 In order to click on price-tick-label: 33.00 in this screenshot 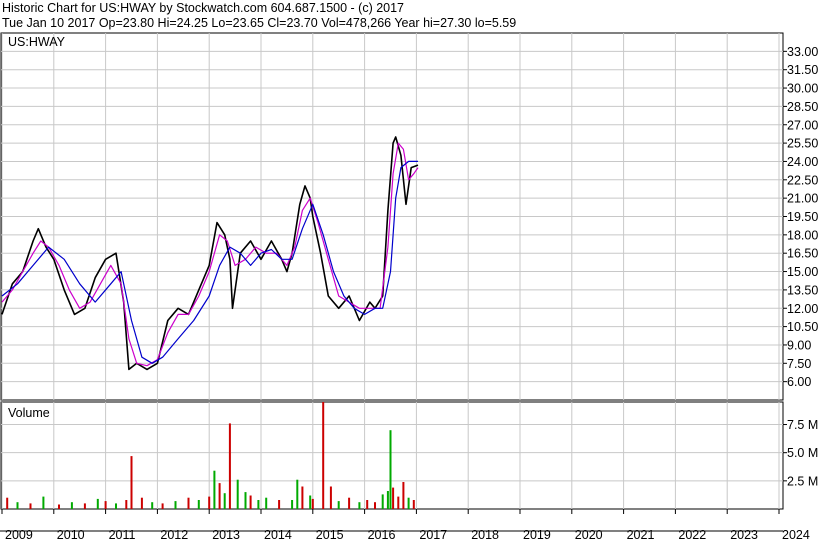, I will do `click(802, 52)`.